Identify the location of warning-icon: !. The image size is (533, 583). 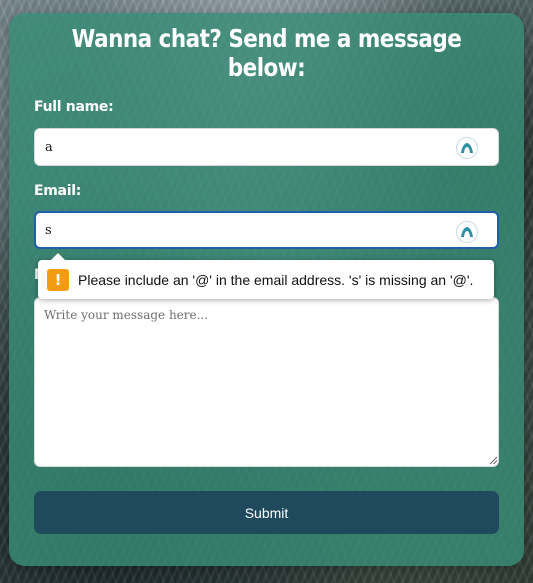
(58, 279).